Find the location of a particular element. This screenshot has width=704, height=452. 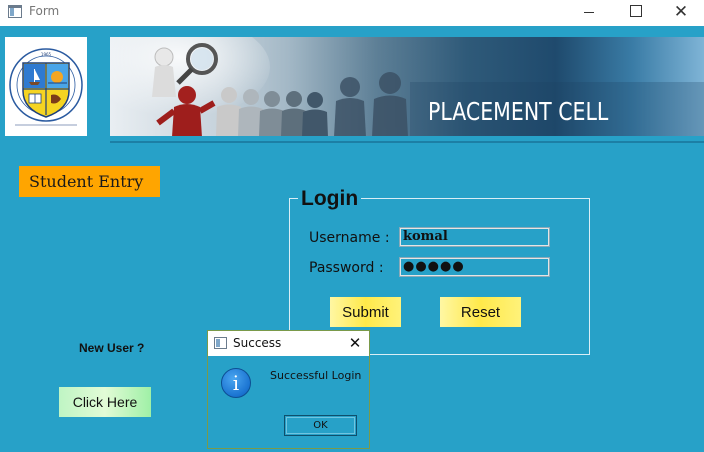

dialog-title: Success is located at coordinates (257, 343).